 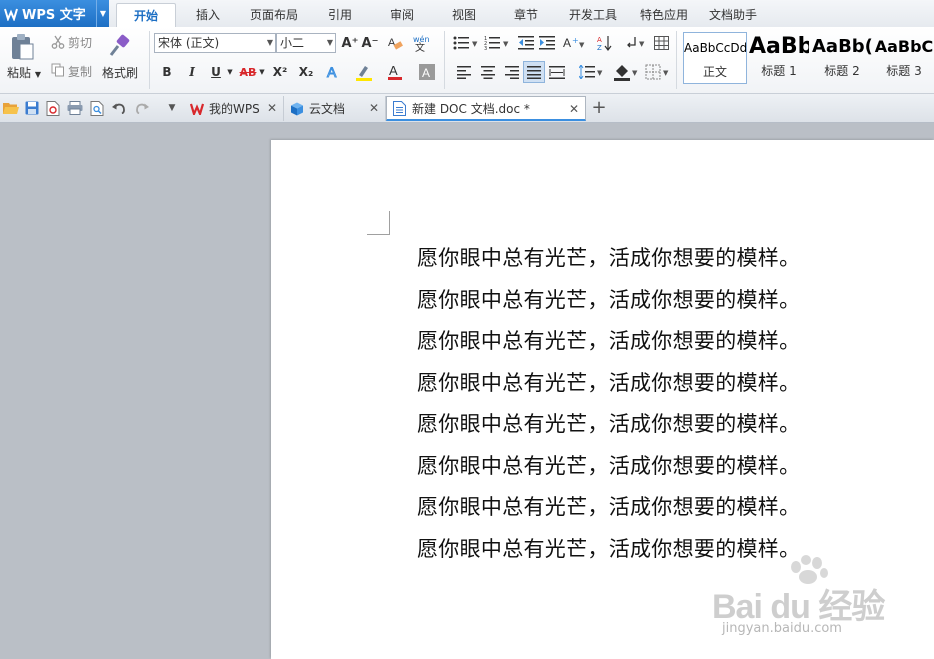 I want to click on align-center-icon, so click(x=488, y=72).